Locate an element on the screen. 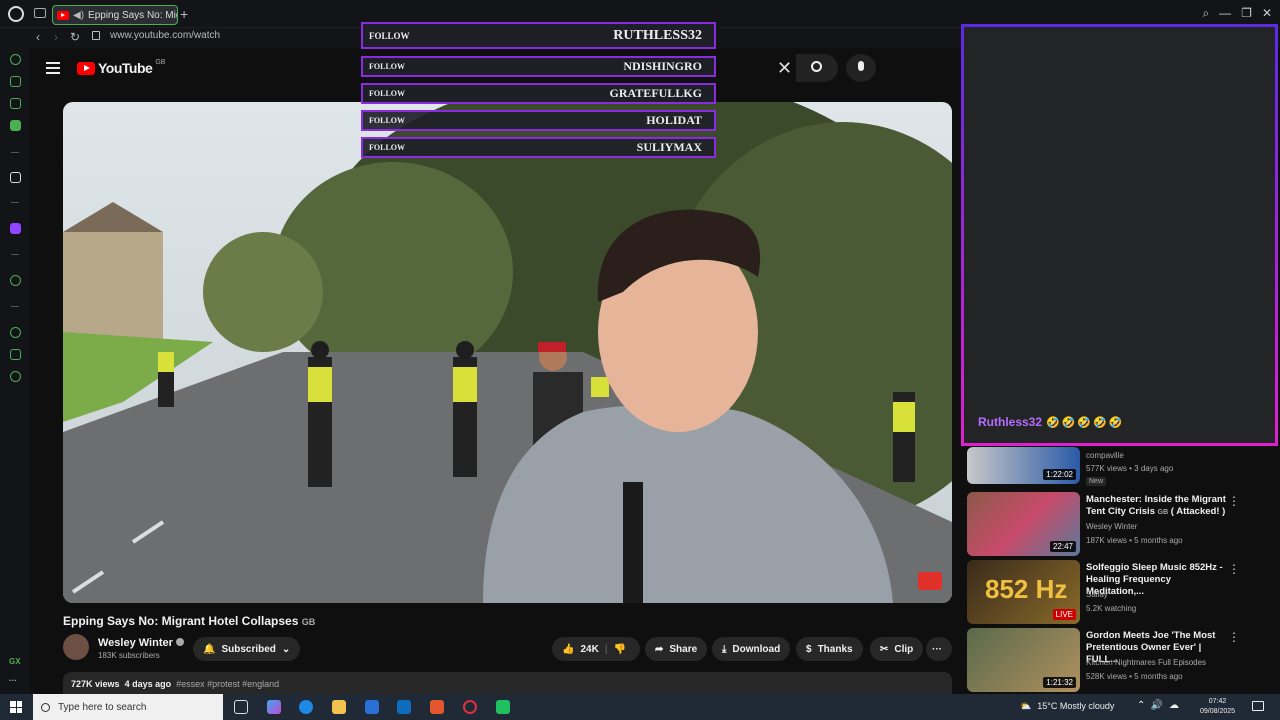 The image size is (1280, 720). browser-search-icon: ⌕ is located at coordinates (1205, 13).